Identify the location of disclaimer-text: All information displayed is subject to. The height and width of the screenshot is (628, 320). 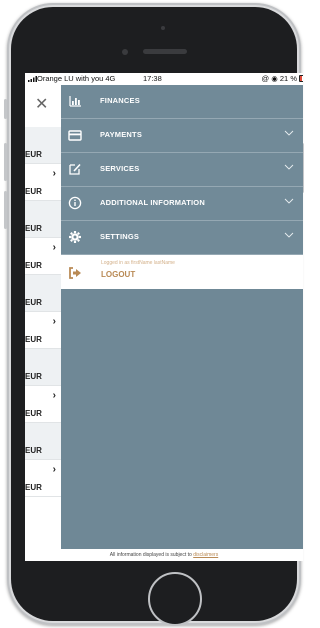
(150, 555).